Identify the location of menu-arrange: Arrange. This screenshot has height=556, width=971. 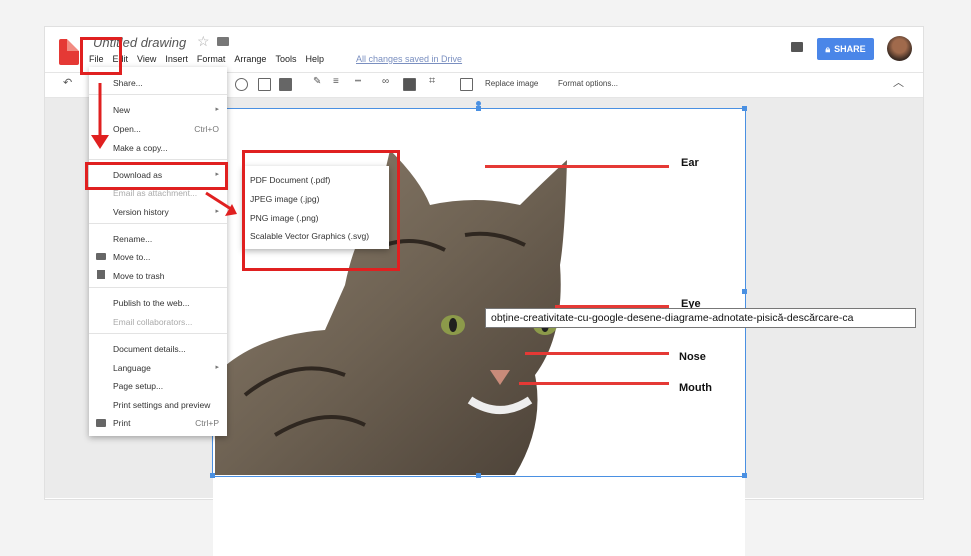
(250, 59).